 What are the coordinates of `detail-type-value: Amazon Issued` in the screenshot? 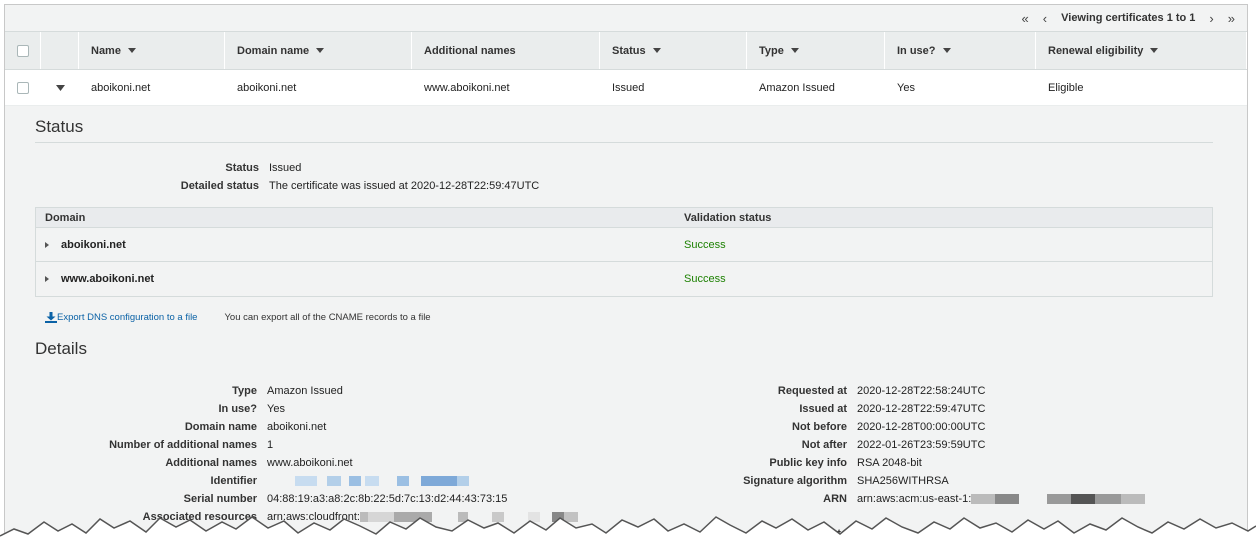 It's located at (305, 391).